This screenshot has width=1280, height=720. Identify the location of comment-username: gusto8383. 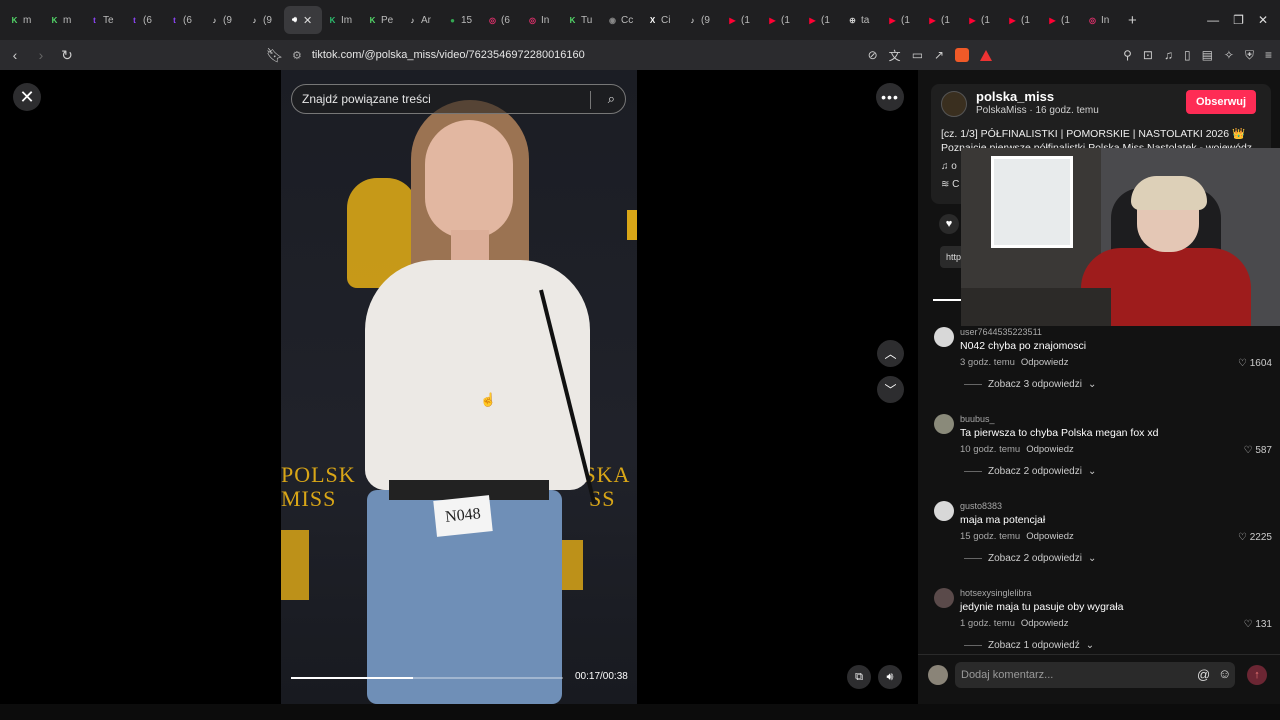
(981, 506).